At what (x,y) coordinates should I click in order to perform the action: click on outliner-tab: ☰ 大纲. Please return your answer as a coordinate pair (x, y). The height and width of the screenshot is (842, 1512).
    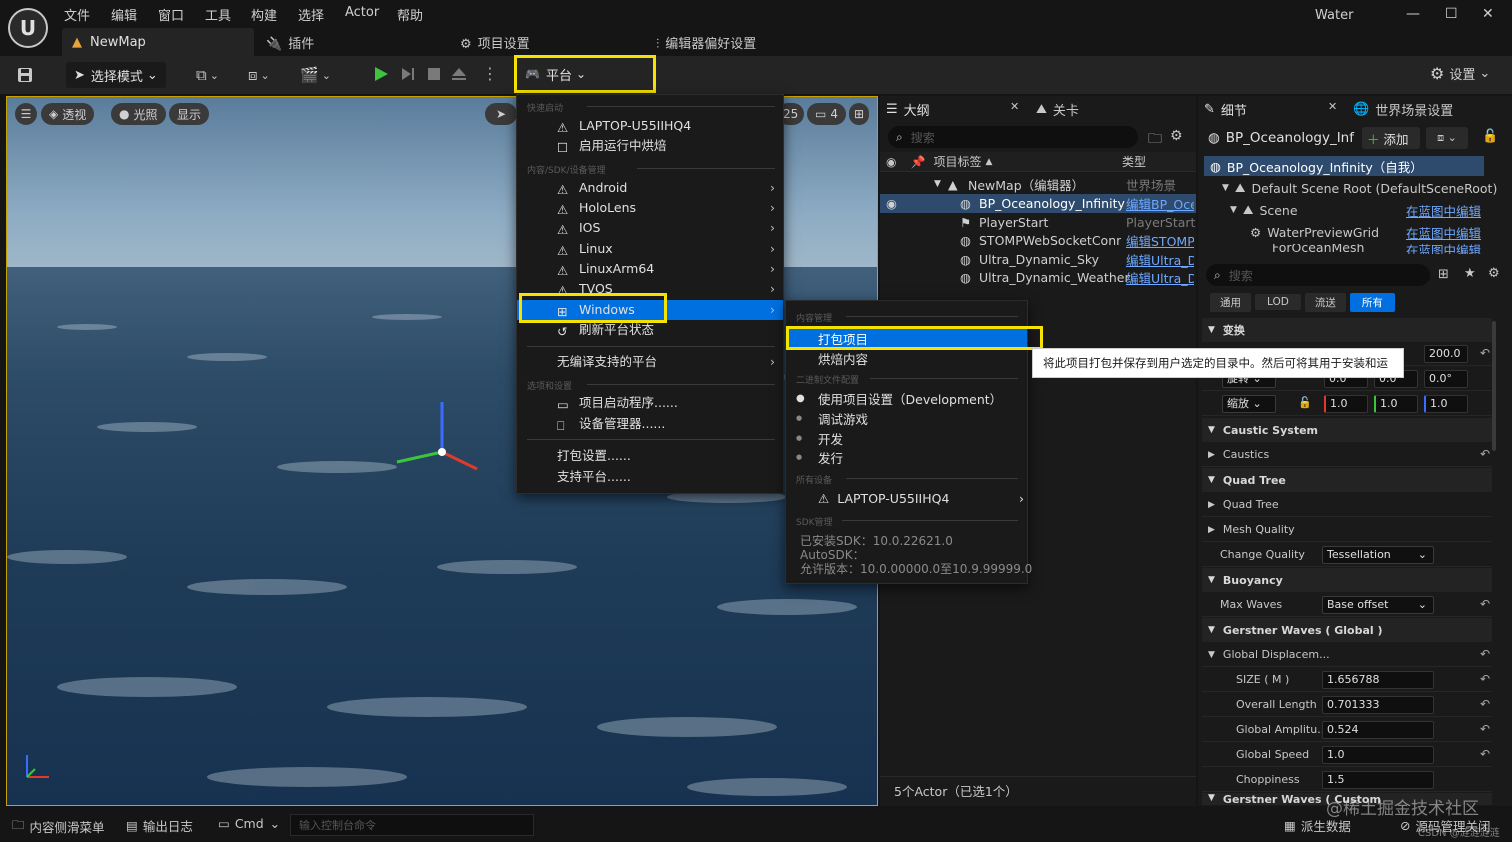
    Looking at the image, I should click on (908, 109).